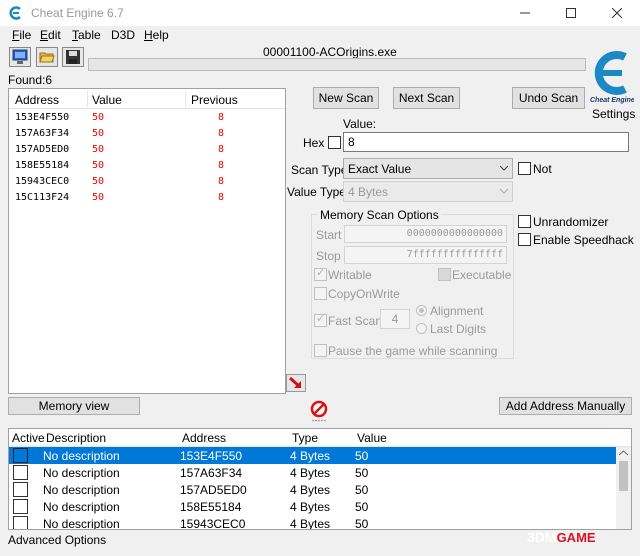 This screenshot has height=556, width=640. Describe the element at coordinates (571, 222) in the screenshot. I see `unrandomizer-label: Unrandomizer` at that location.